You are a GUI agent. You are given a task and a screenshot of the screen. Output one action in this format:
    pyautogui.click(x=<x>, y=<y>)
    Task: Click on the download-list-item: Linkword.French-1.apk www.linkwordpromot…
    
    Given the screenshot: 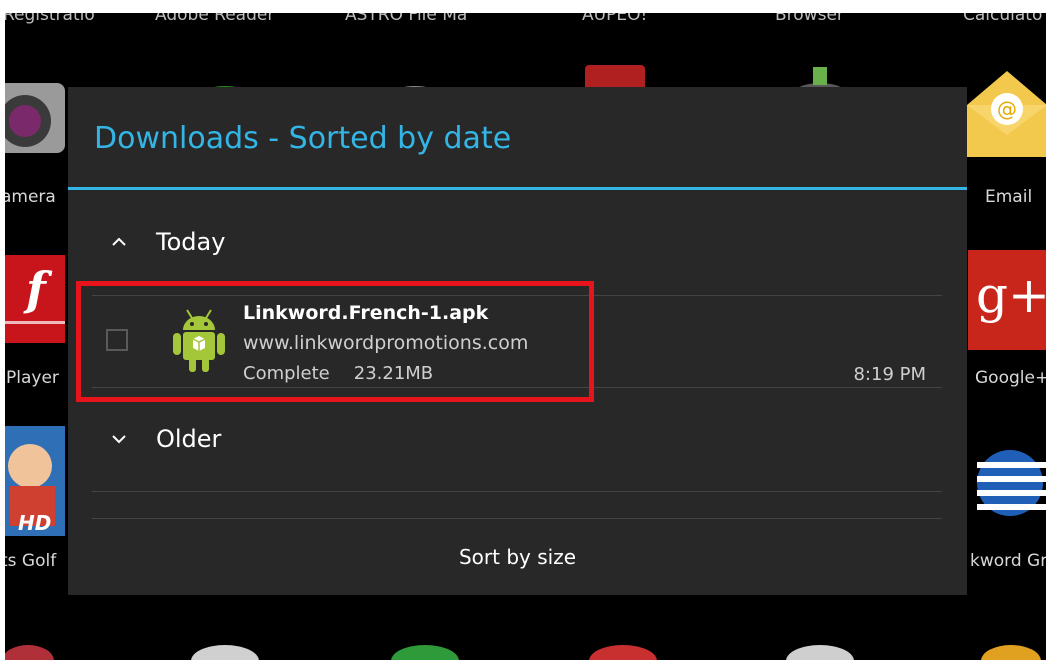 What is the action you would take?
    pyautogui.click(x=517, y=341)
    